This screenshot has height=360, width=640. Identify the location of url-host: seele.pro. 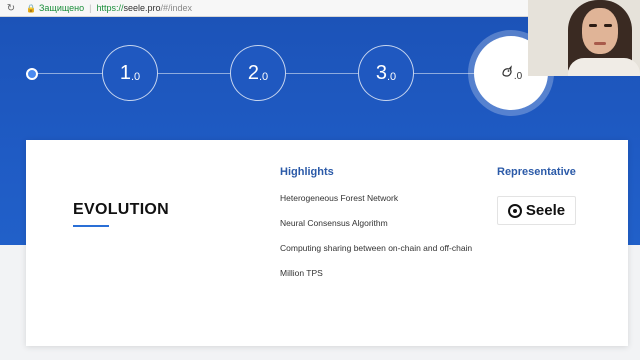
(142, 8).